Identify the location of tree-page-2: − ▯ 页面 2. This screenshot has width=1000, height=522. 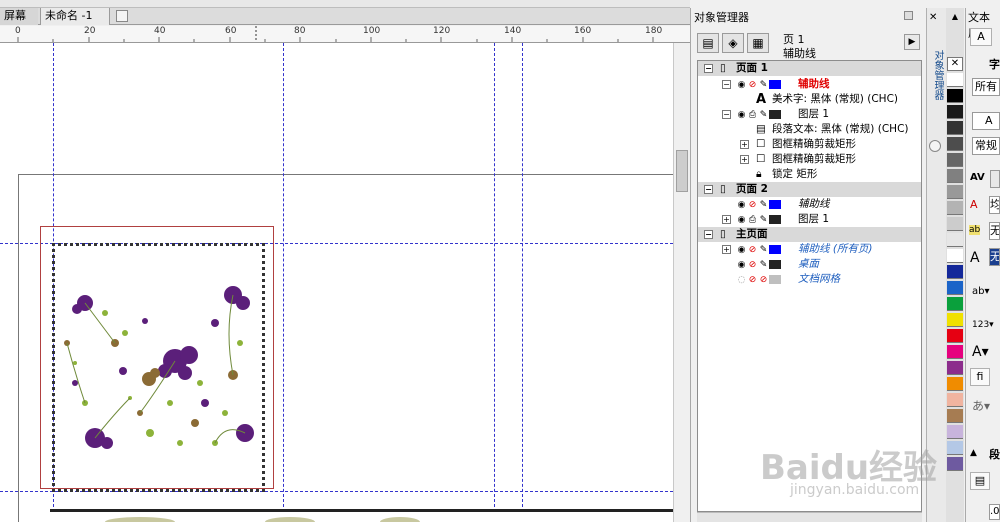
(809, 189).